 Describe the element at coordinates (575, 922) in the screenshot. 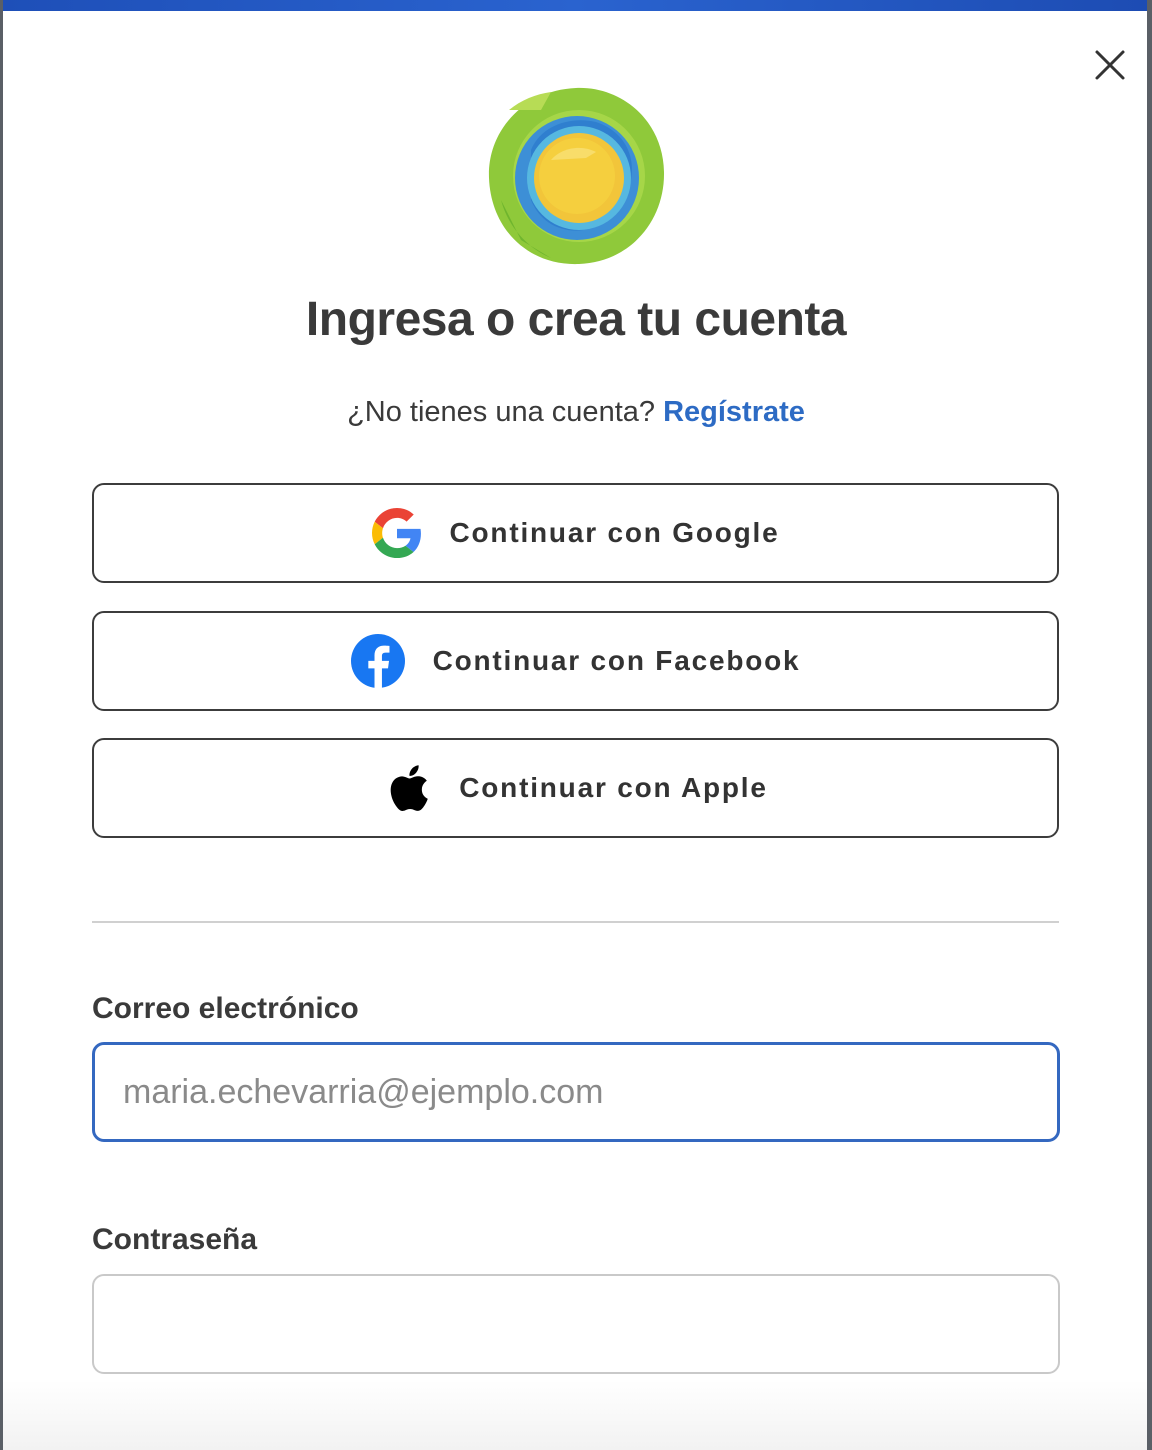

I see `divider` at that location.